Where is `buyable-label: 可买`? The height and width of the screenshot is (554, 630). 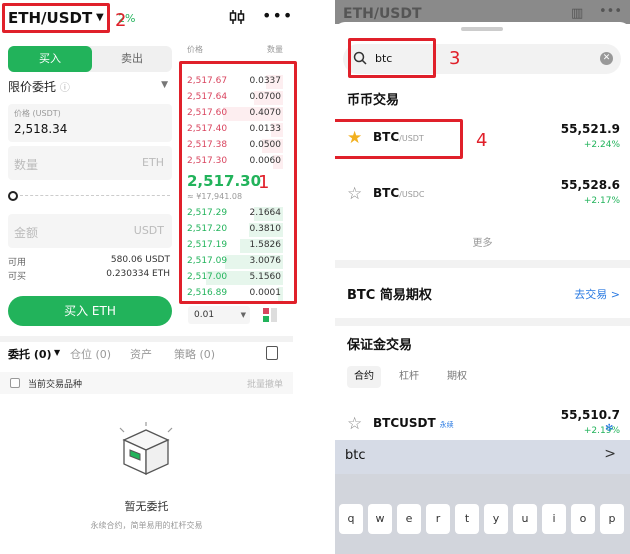
buyable-label: 可买 is located at coordinates (17, 277).